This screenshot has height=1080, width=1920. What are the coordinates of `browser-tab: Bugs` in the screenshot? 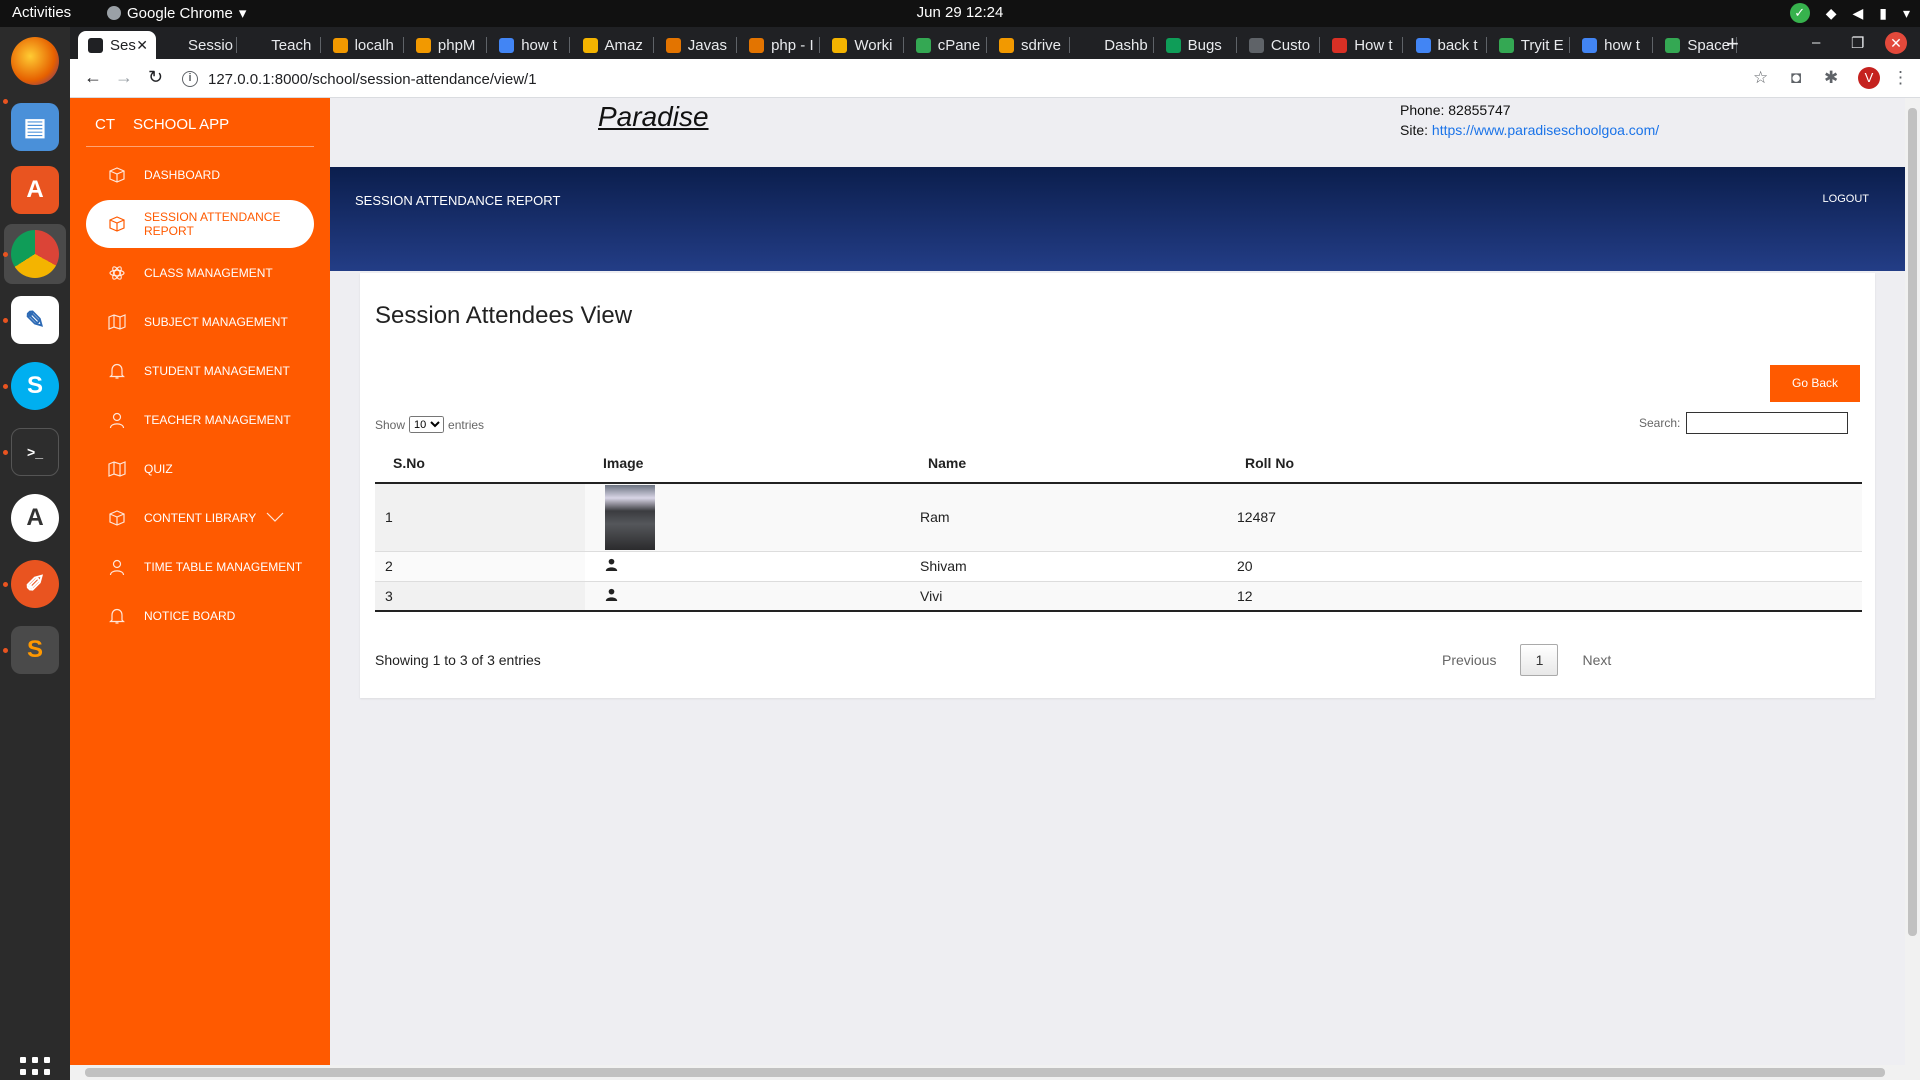 It's located at (1196, 45).